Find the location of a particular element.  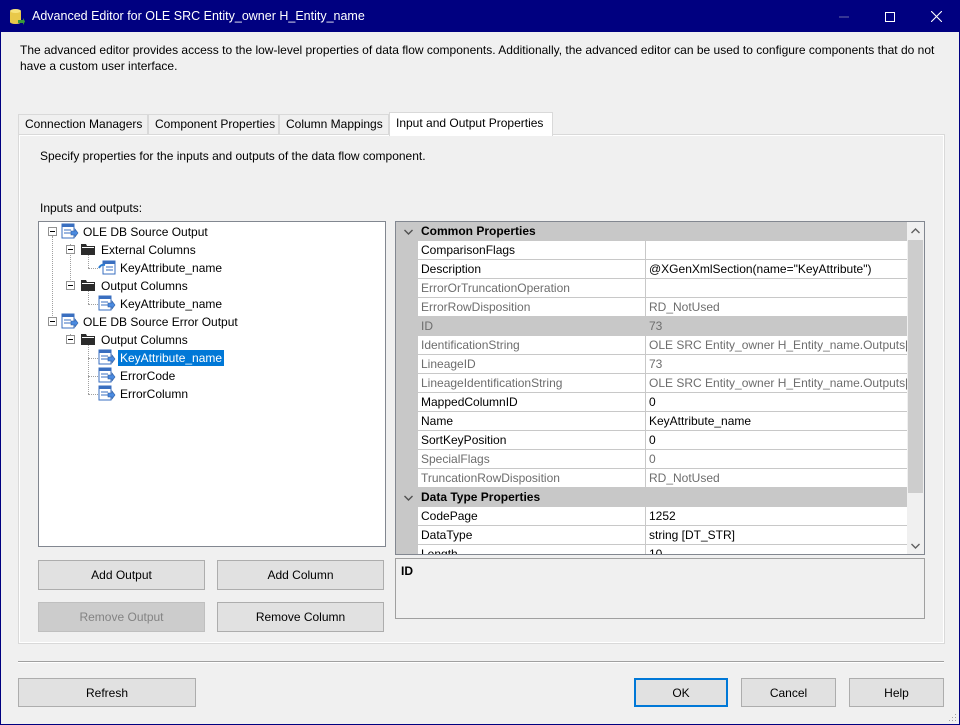

add-output-button: Add Output is located at coordinates (121, 575).